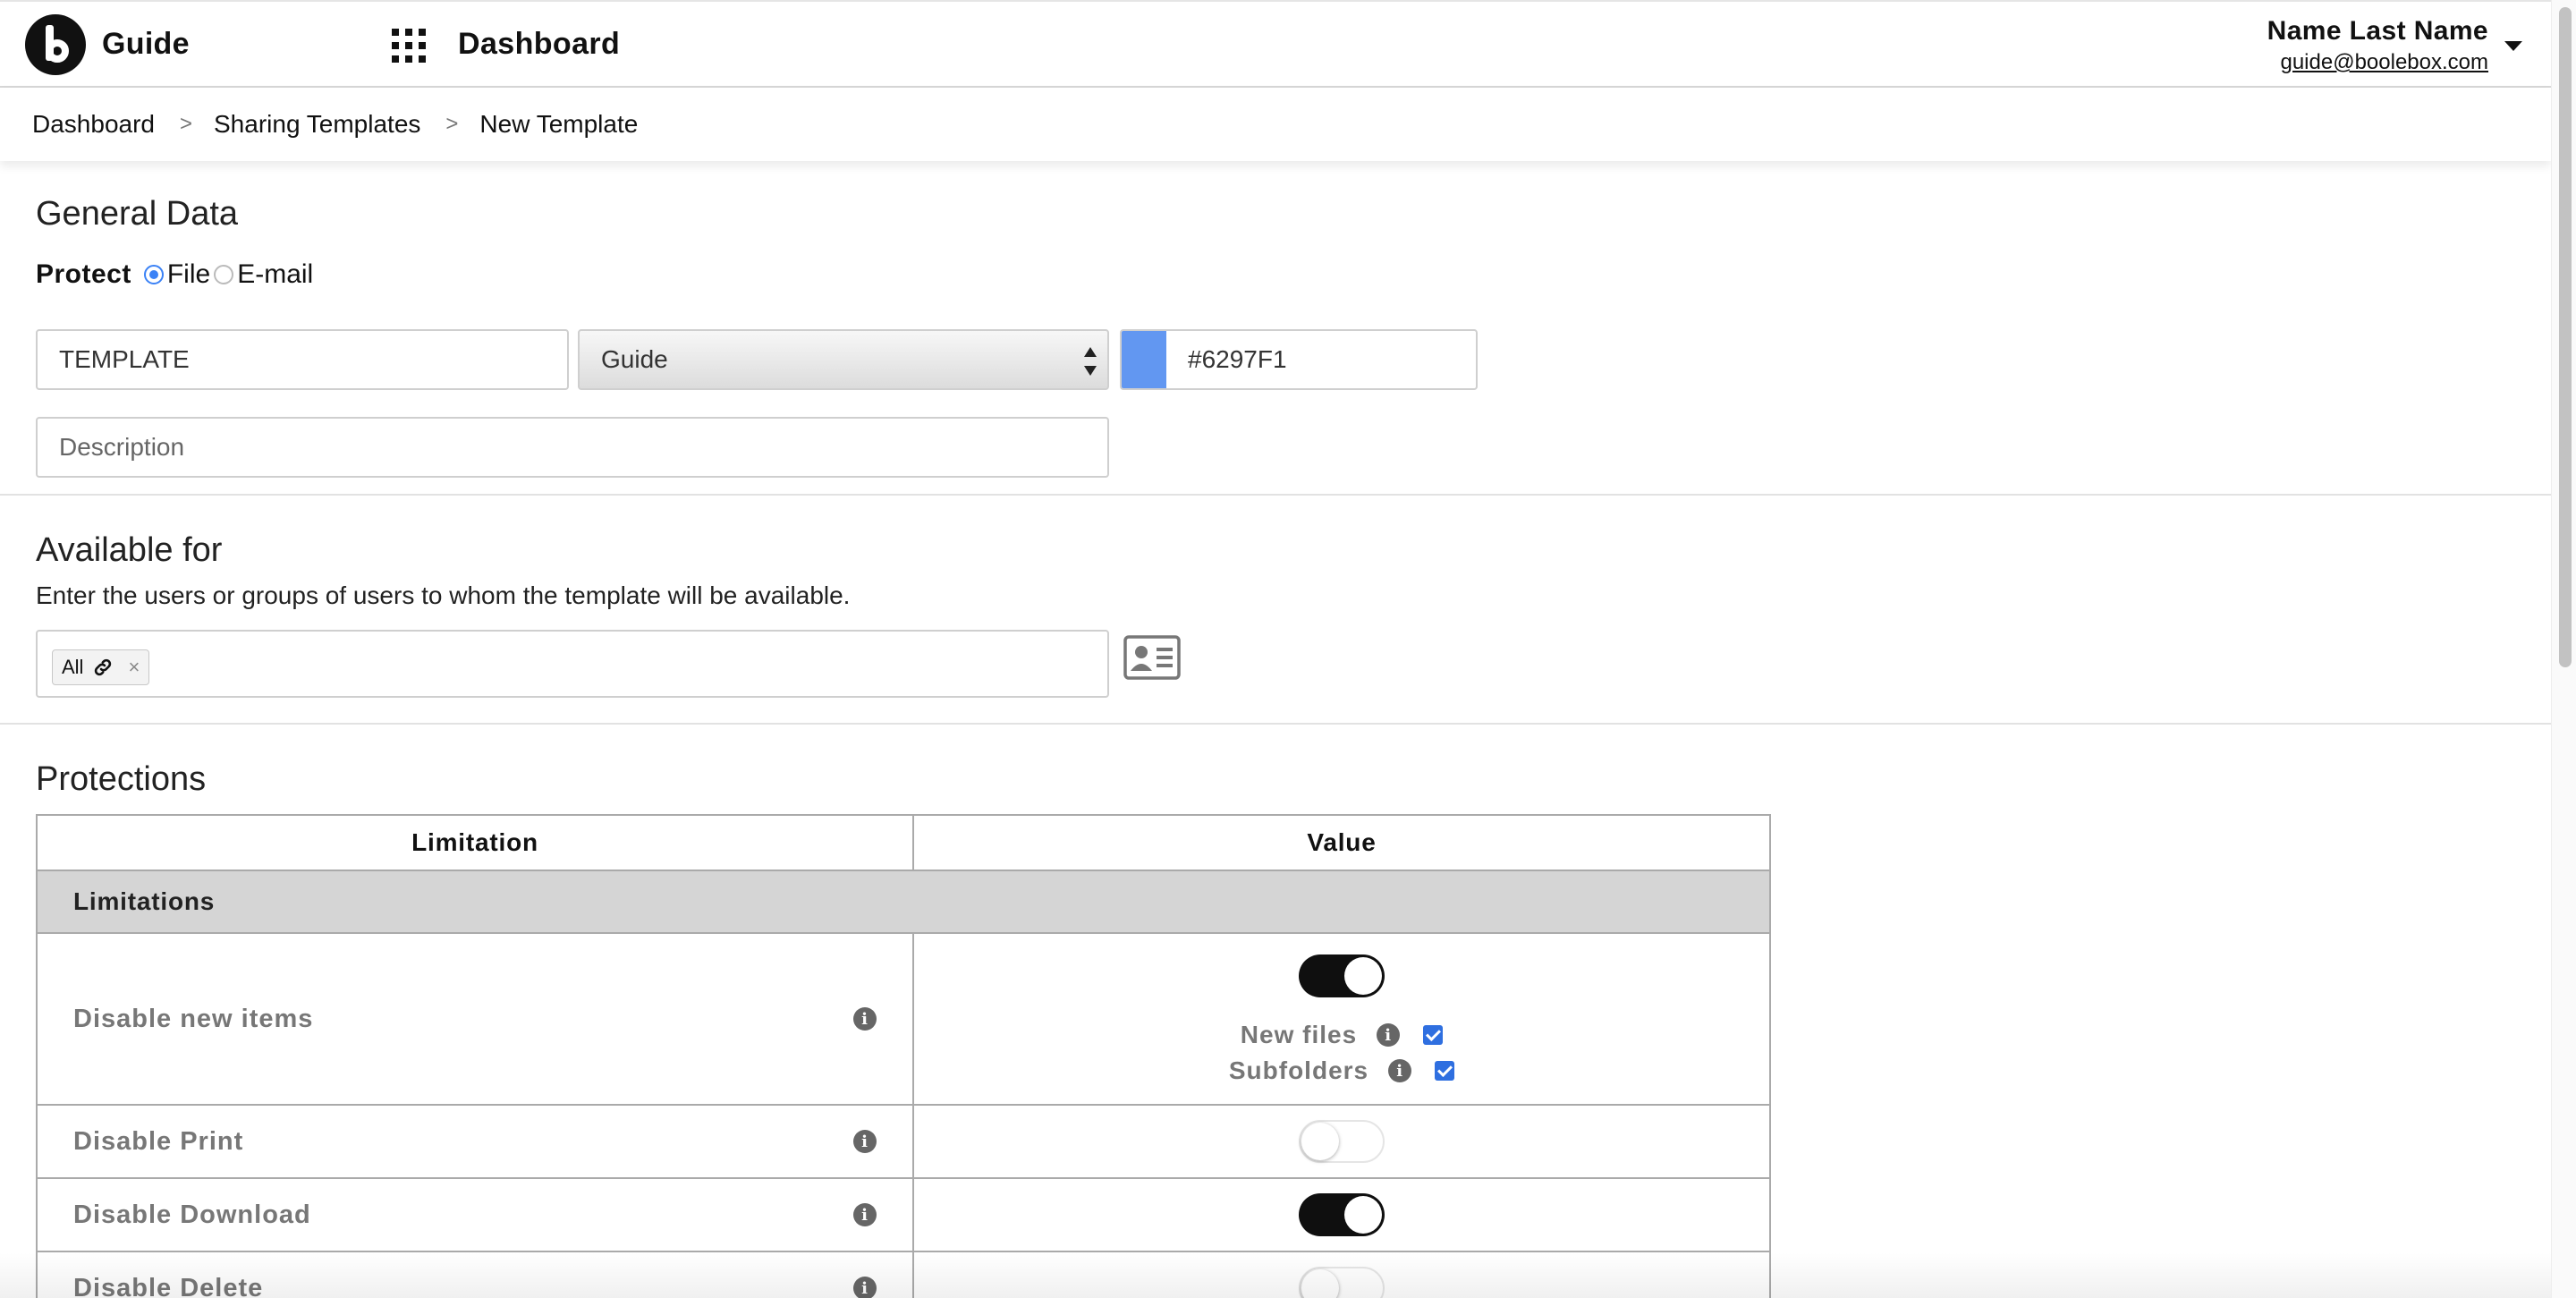 This screenshot has width=2576, height=1298. I want to click on protect-selector: Protect File E-mail, so click(174, 274).